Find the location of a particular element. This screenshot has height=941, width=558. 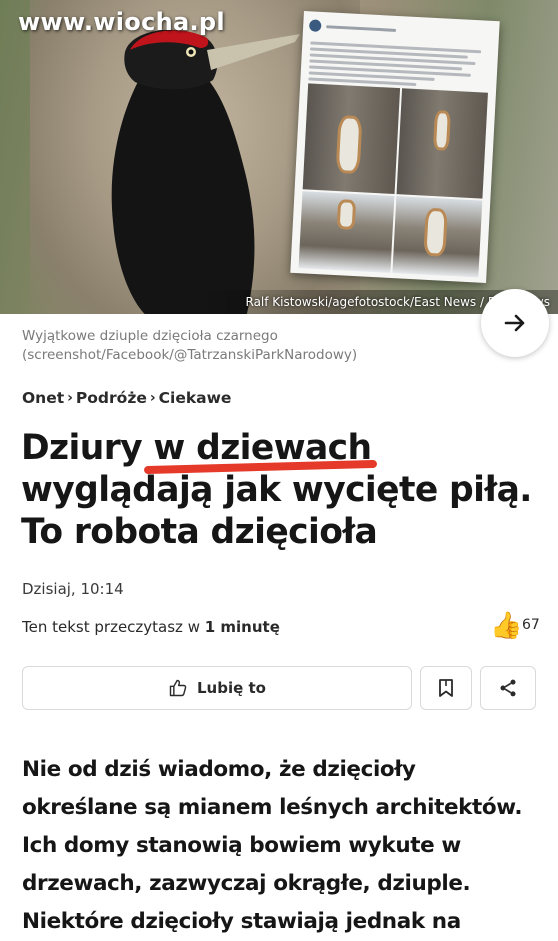

woodpecker-illustration is located at coordinates (205, 171).